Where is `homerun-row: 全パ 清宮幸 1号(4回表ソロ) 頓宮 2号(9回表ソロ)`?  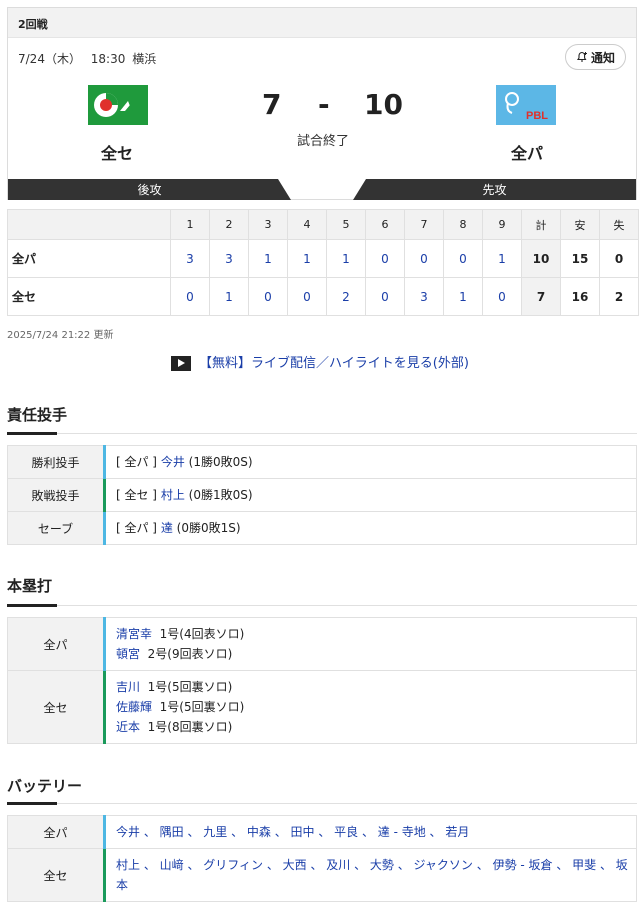 homerun-row: 全パ 清宮幸 1号(4回表ソロ) 頓宮 2号(9回表ソロ) is located at coordinates (322, 644).